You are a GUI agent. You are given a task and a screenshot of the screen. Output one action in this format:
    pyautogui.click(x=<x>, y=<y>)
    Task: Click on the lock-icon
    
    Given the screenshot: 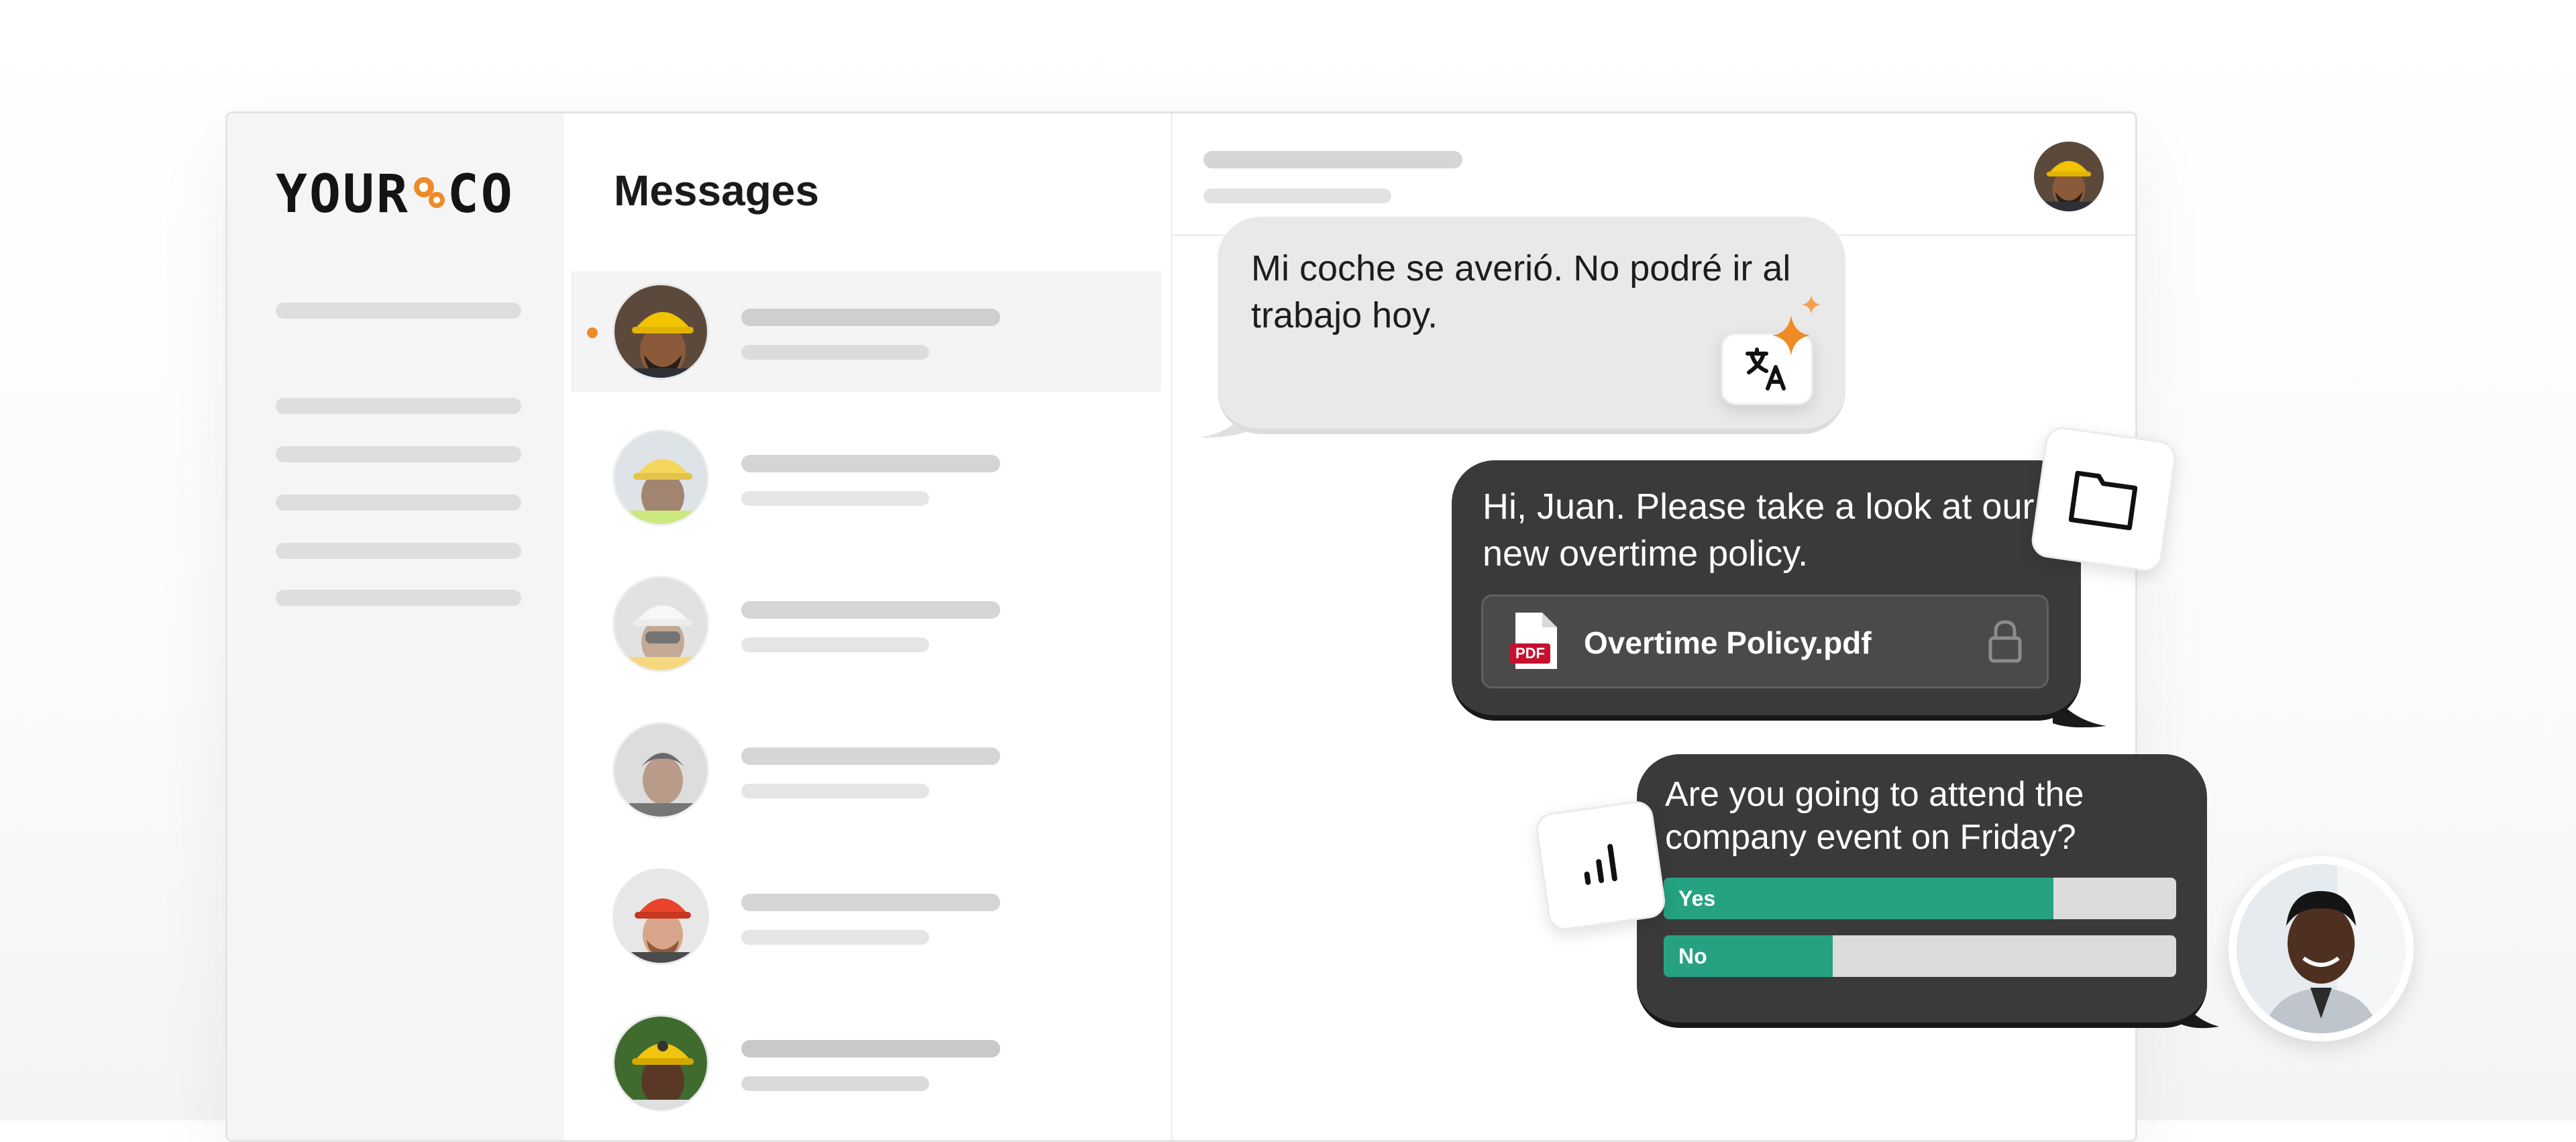 What is the action you would take?
    pyautogui.click(x=2005, y=641)
    